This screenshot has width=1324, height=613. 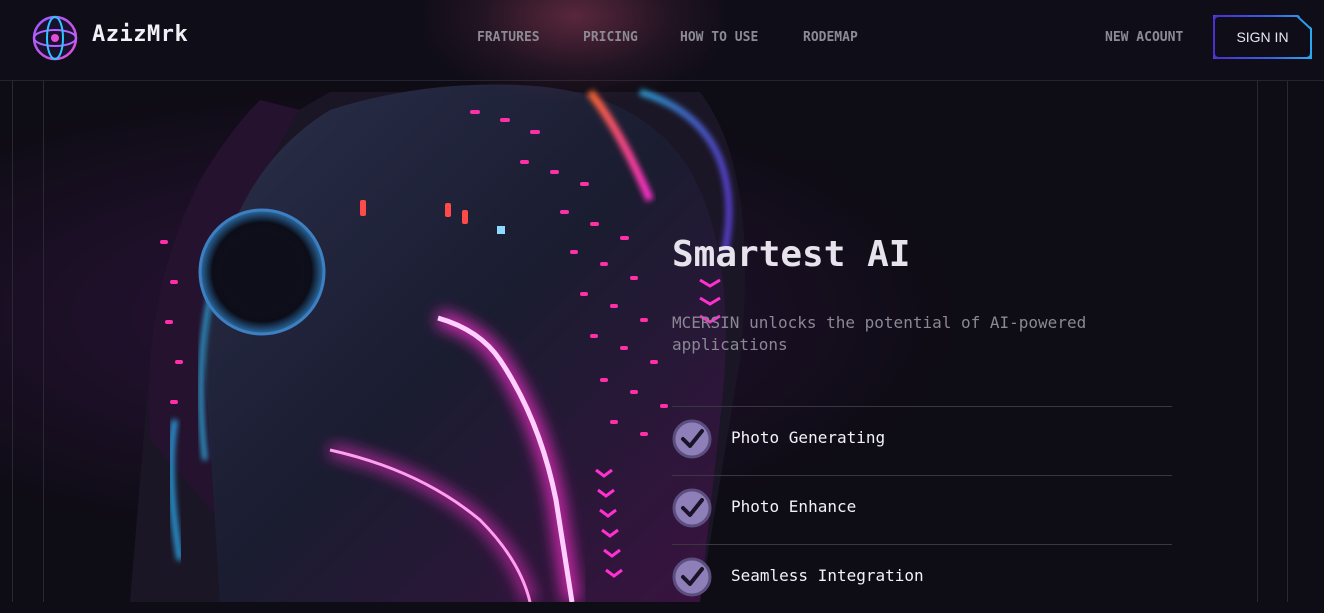 What do you see at coordinates (830, 37) in the screenshot?
I see `nav-link-roadmap: RODEMAP` at bounding box center [830, 37].